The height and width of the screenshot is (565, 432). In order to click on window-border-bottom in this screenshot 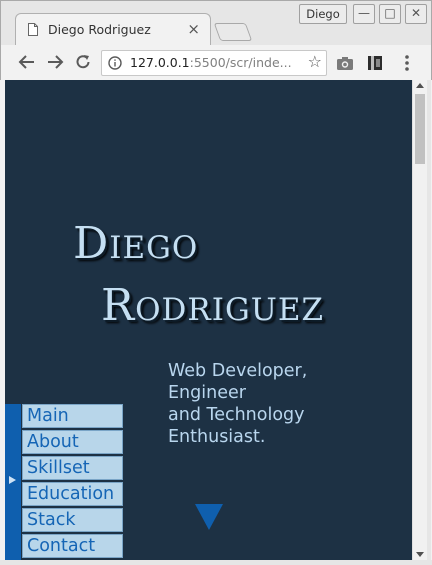, I will do `click(216, 562)`.